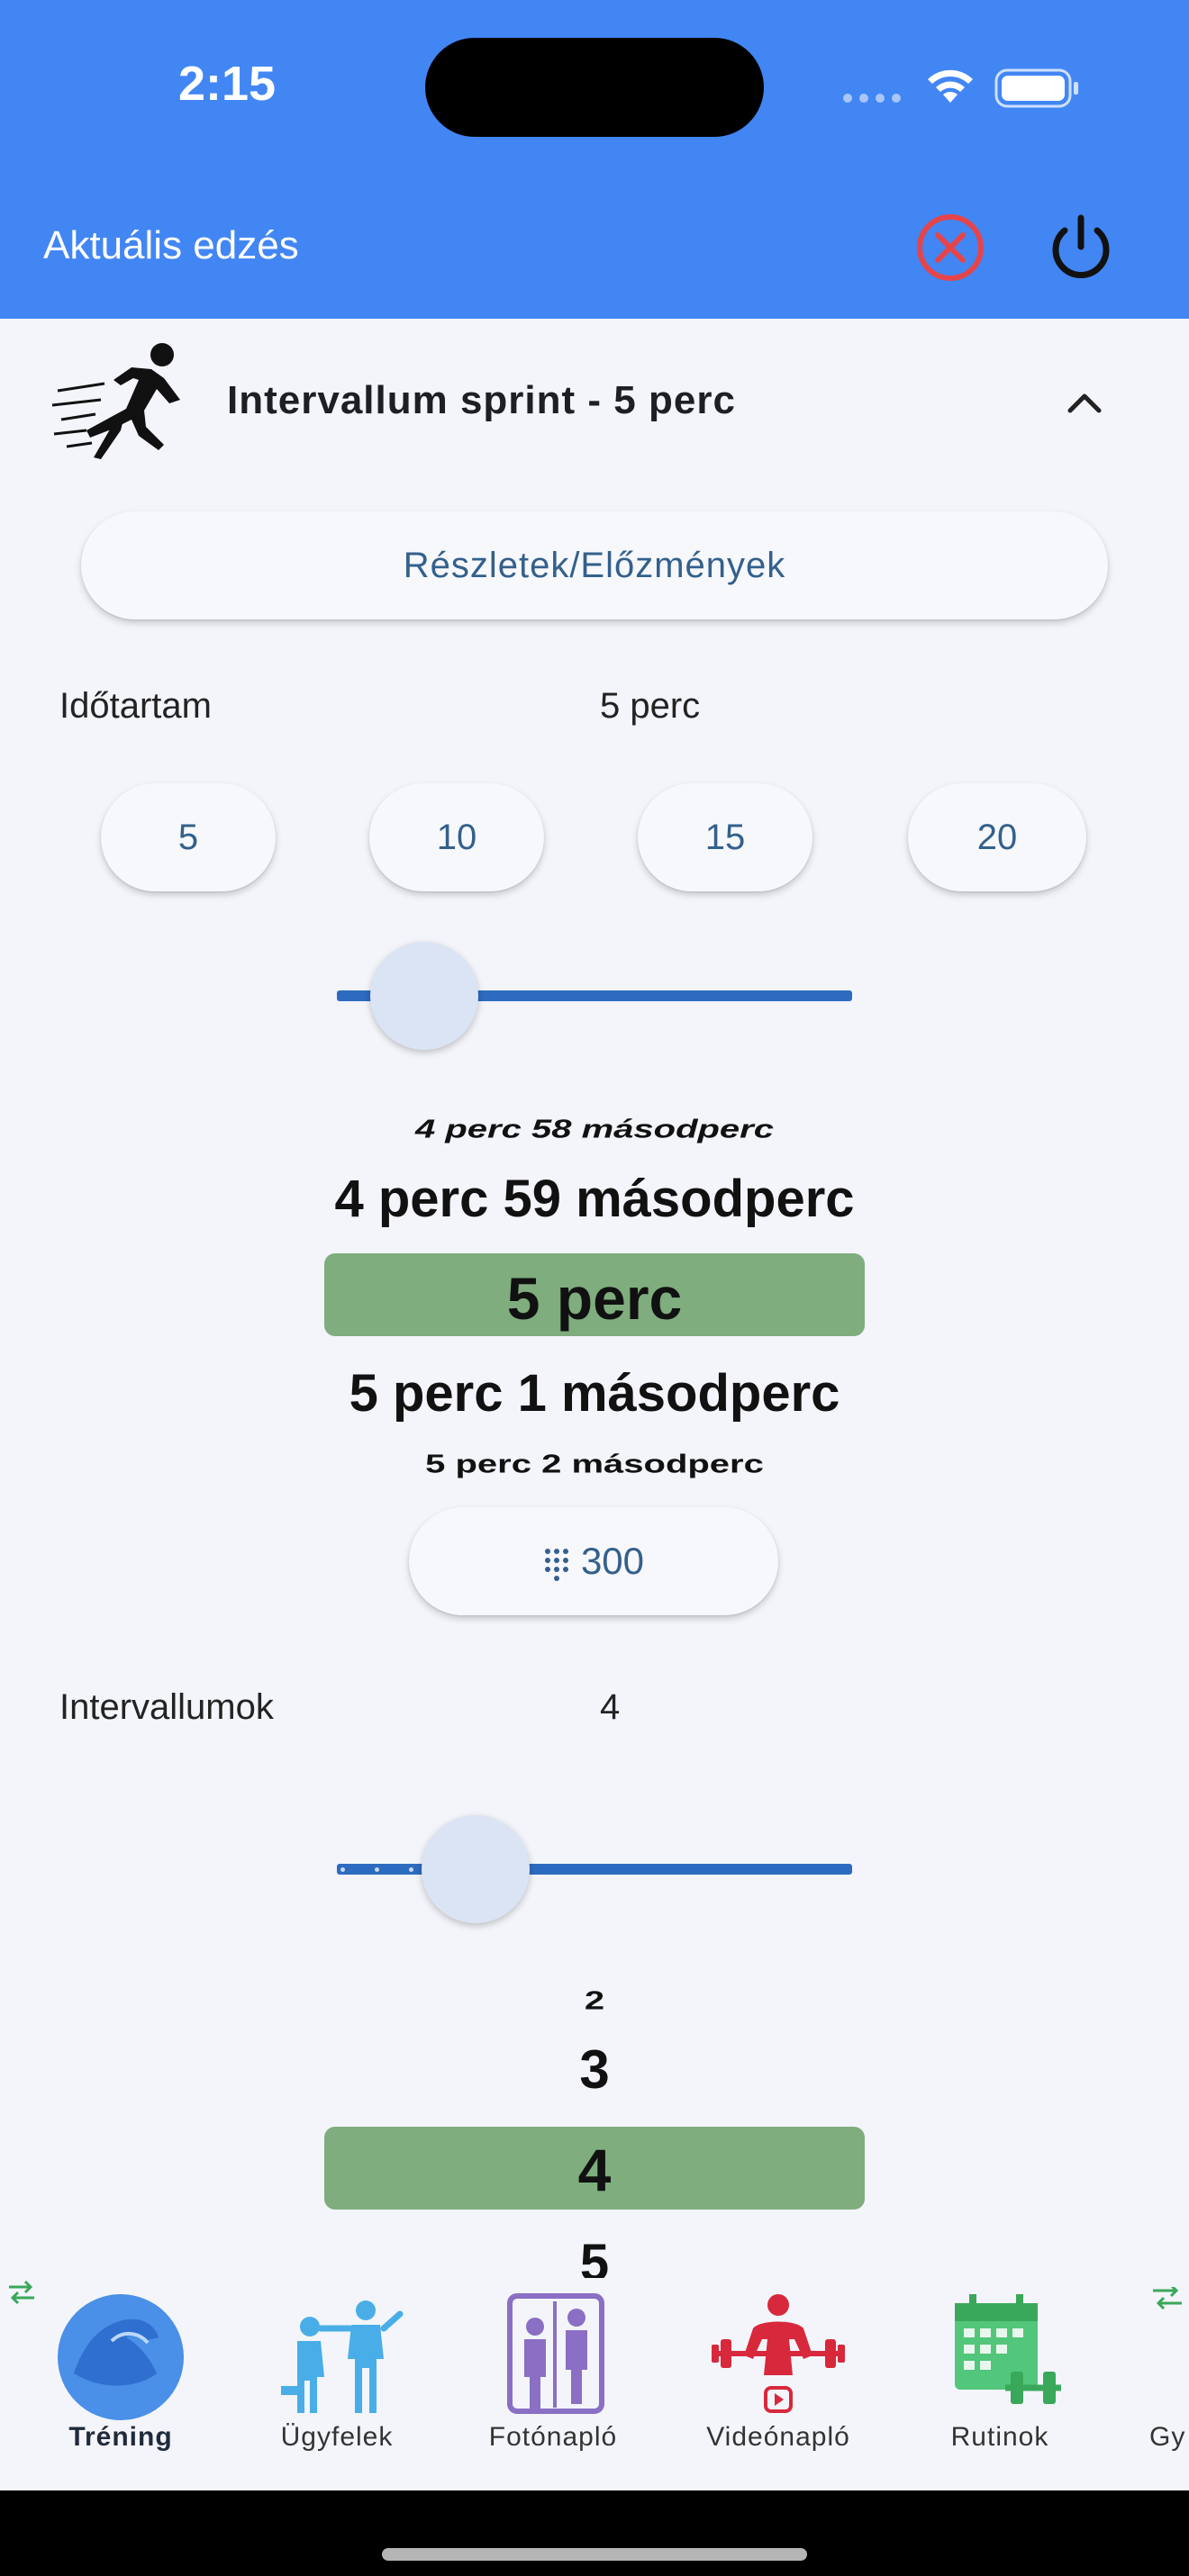  I want to click on nav-item-routines: Rutinok, so click(1000, 2372).